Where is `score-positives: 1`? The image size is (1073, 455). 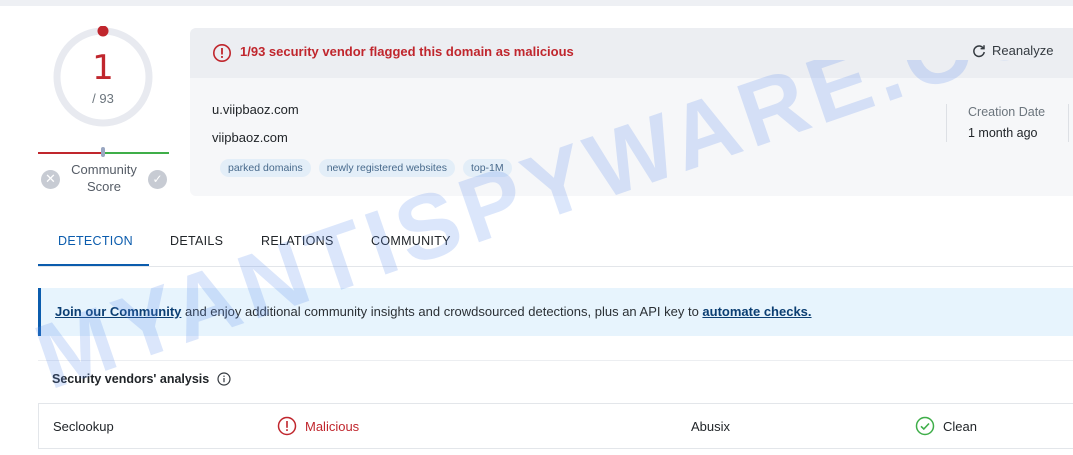
score-positives: 1 is located at coordinates (103, 68).